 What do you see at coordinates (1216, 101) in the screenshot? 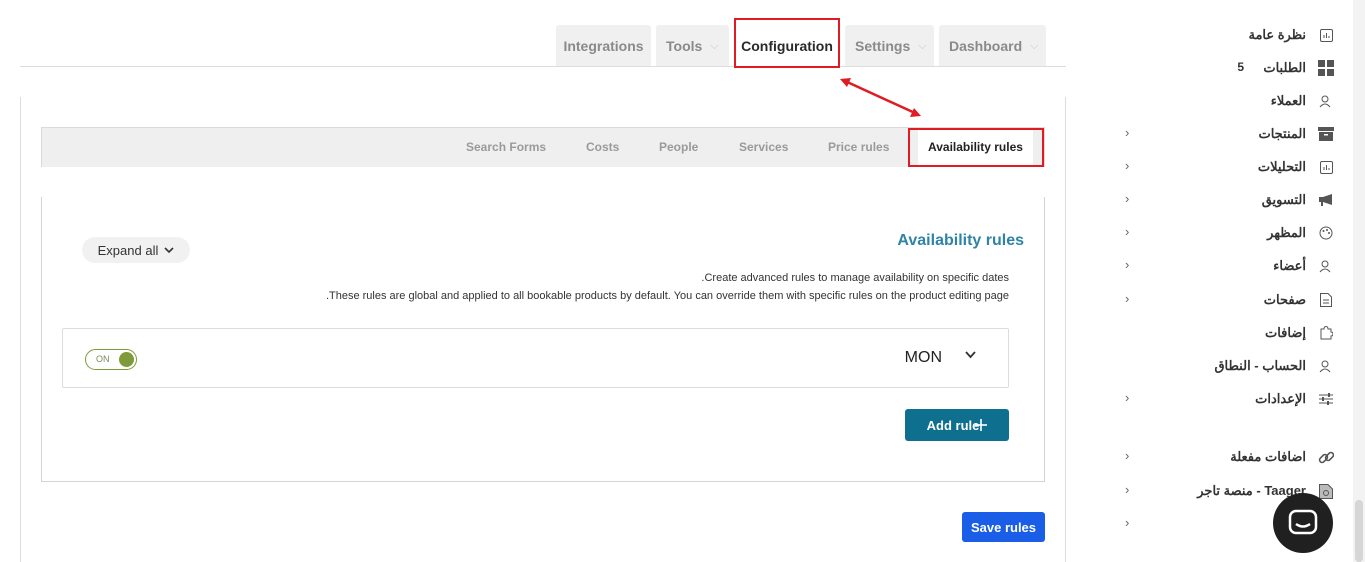
I see `sidebar-item-customers: العملاء` at bounding box center [1216, 101].